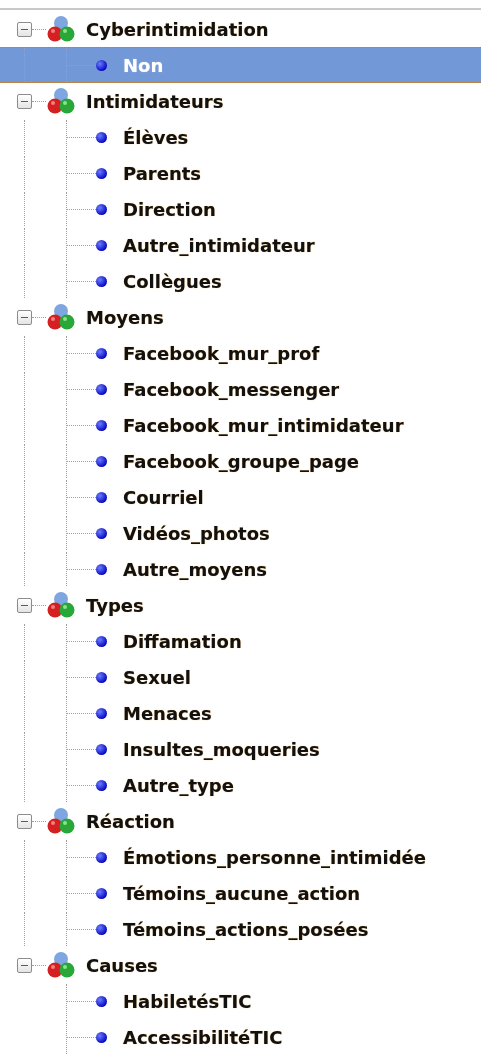 The image size is (481, 1061). I want to click on tree-item: Sexuel, so click(240, 677).